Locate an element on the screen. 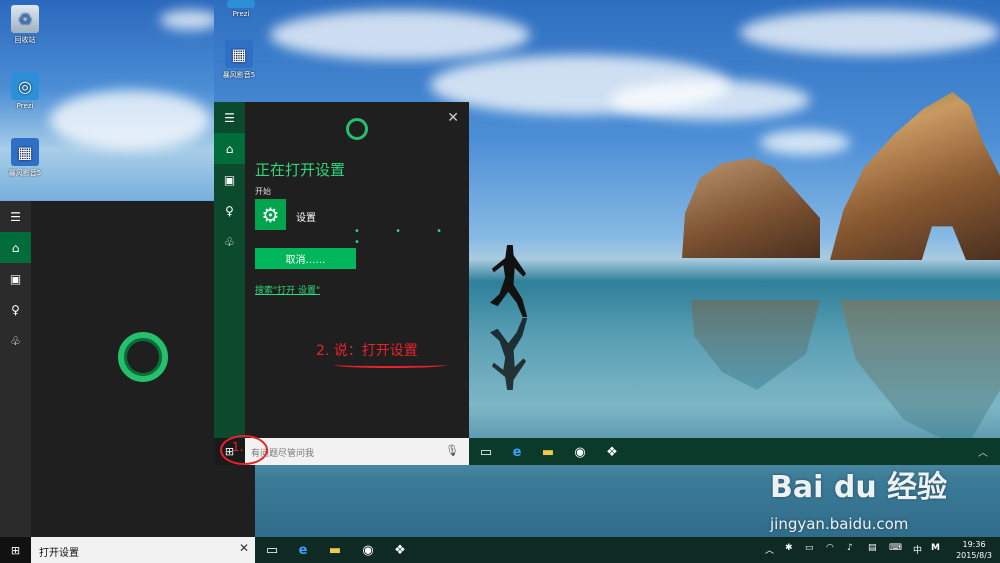 The image size is (1000, 563). windows-start-icon: ⊞ is located at coordinates (15, 550).